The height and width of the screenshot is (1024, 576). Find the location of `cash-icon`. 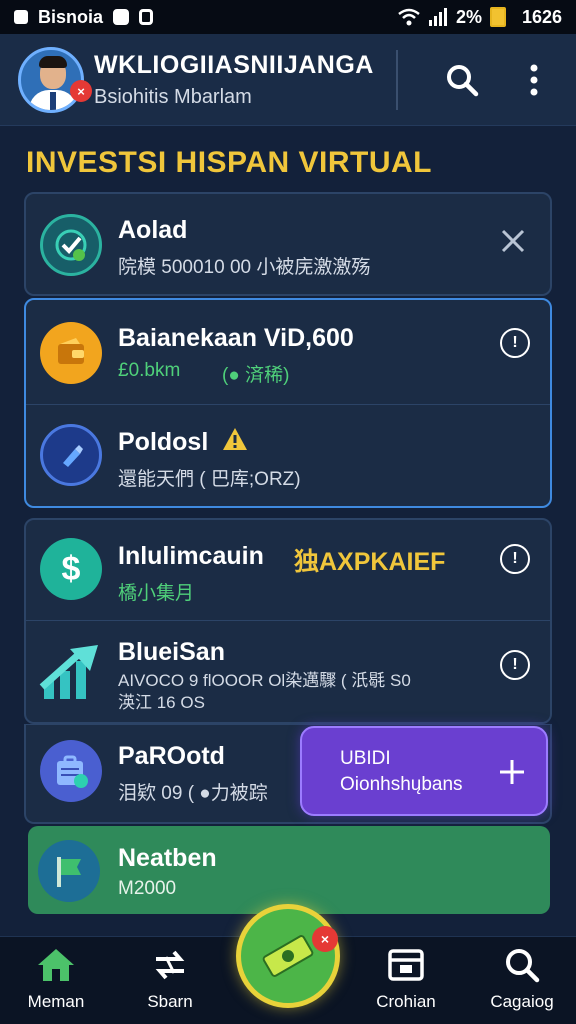

cash-icon is located at coordinates (288, 956).